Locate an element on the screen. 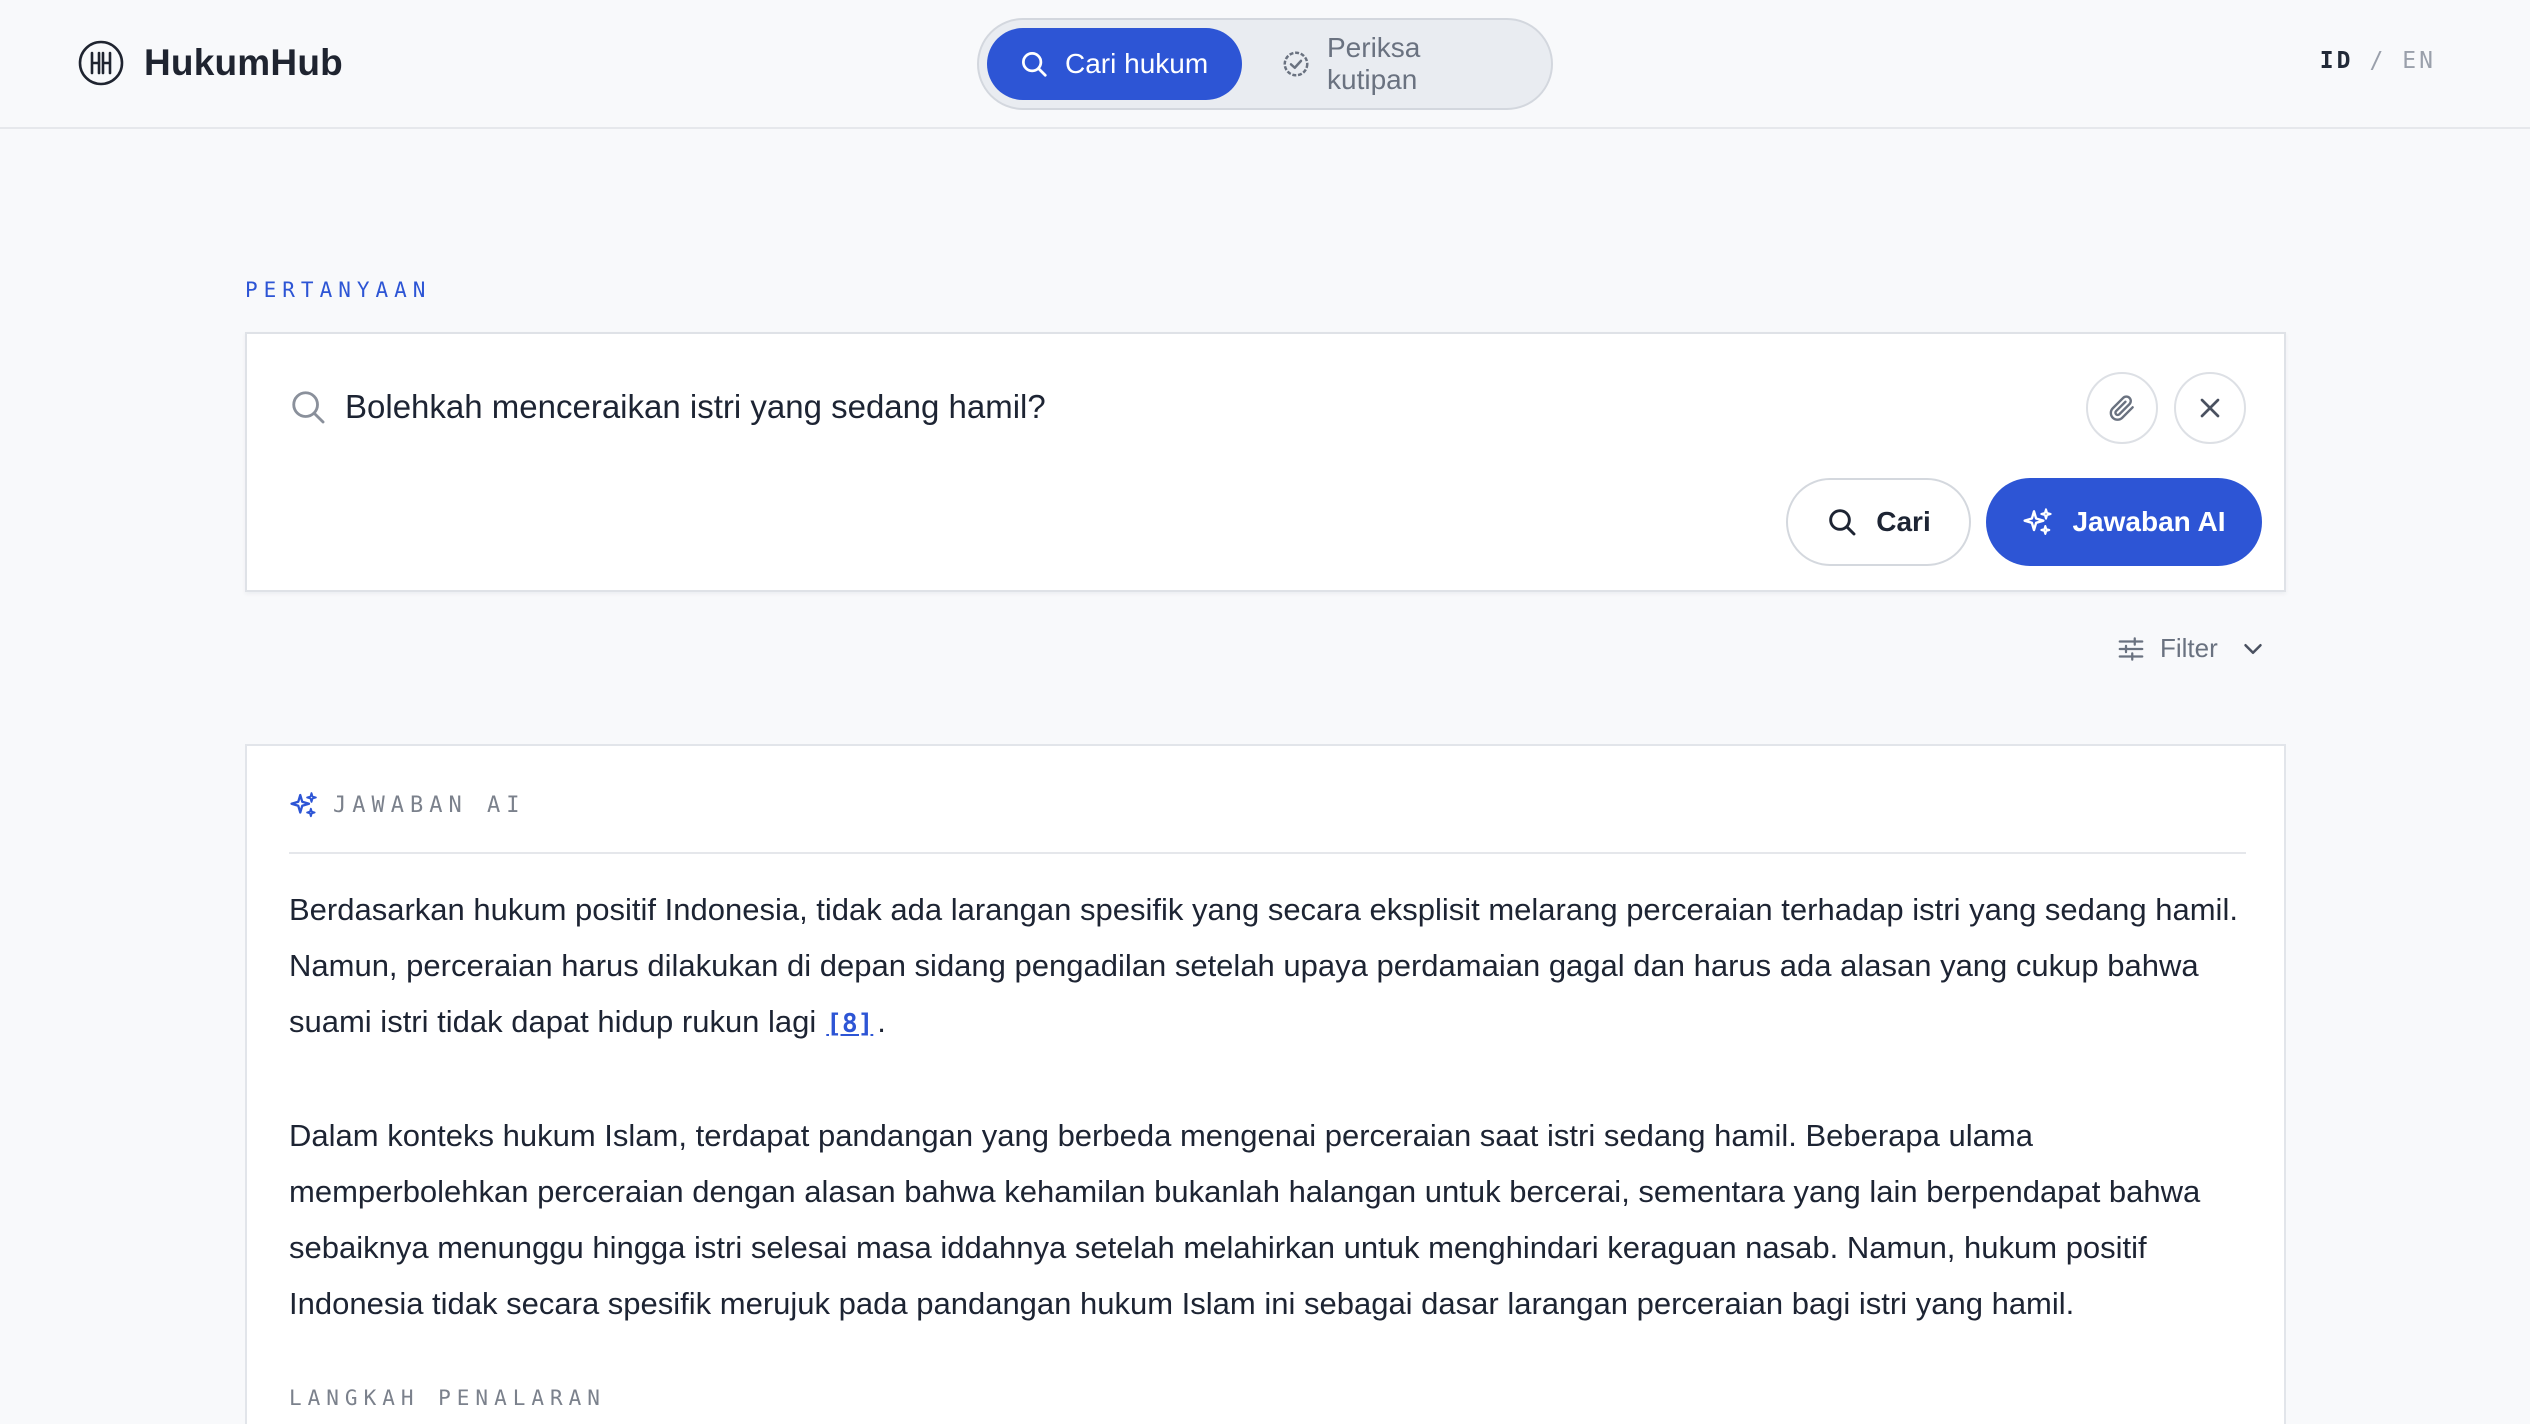  tab-periksa-kutipan: Periksa kutipan is located at coordinates (1394, 64).